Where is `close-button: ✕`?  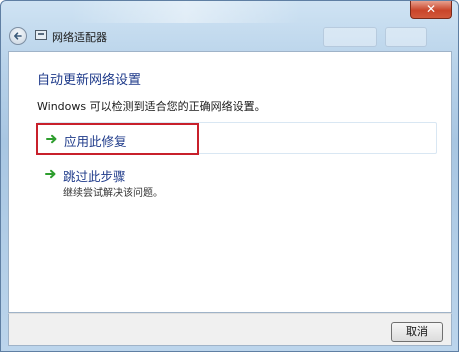 close-button: ✕ is located at coordinates (431, 10).